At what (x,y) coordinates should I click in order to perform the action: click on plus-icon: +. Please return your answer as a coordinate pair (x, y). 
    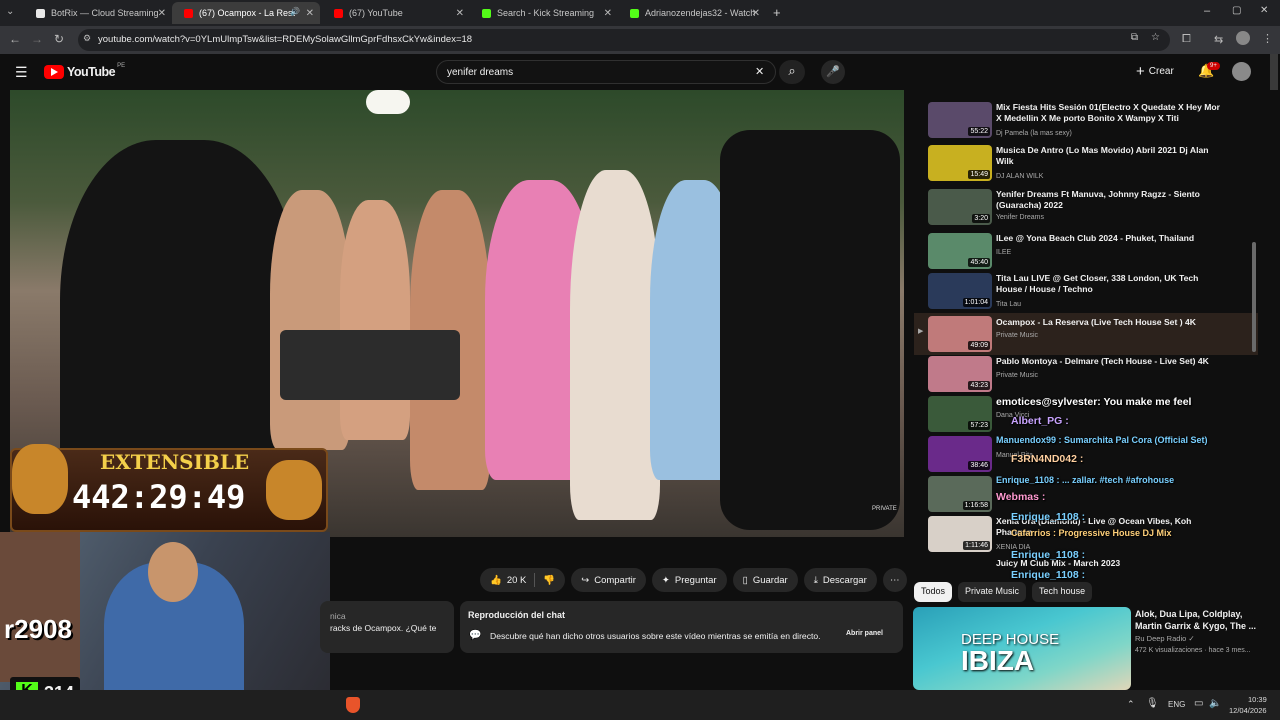
    Looking at the image, I should click on (1140, 71).